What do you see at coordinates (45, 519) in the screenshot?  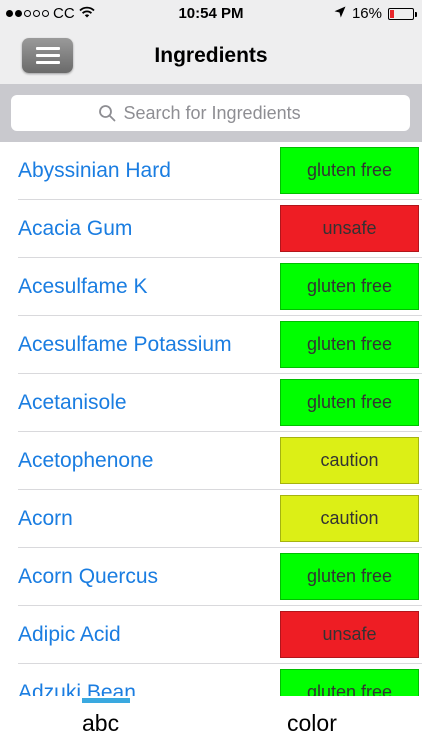 I see `ingredient-name: Acorn` at bounding box center [45, 519].